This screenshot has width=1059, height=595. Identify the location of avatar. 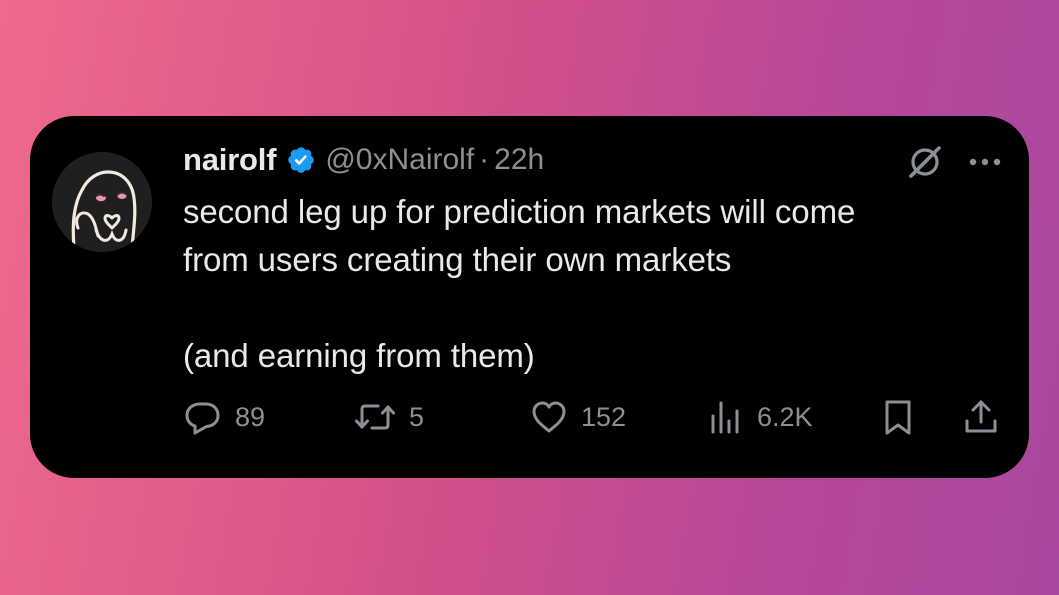
(102, 202).